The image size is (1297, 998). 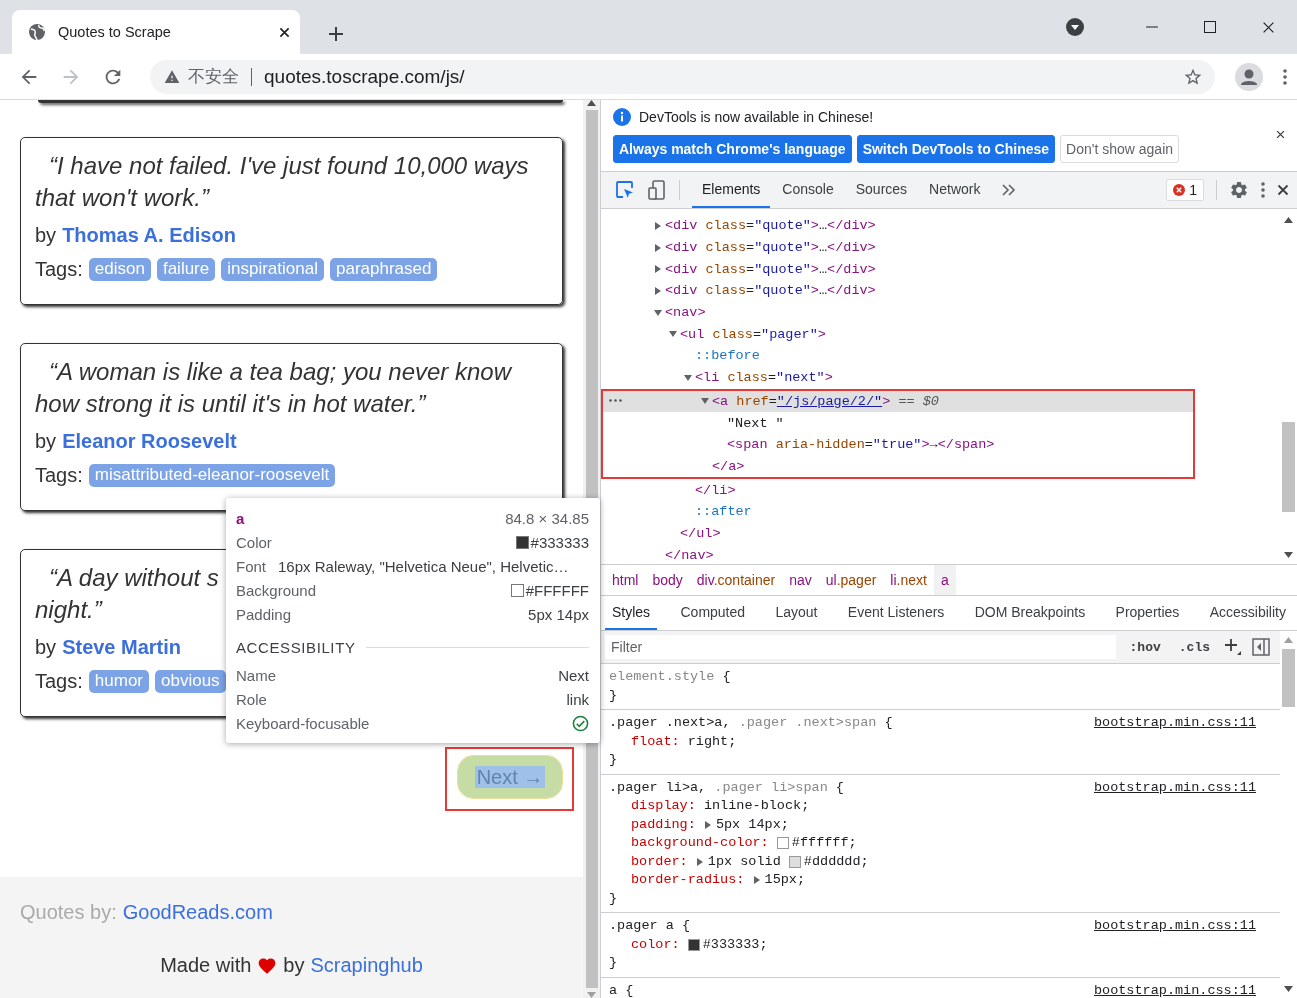 What do you see at coordinates (68, 912) in the screenshot?
I see `credit-label: Quotes by:` at bounding box center [68, 912].